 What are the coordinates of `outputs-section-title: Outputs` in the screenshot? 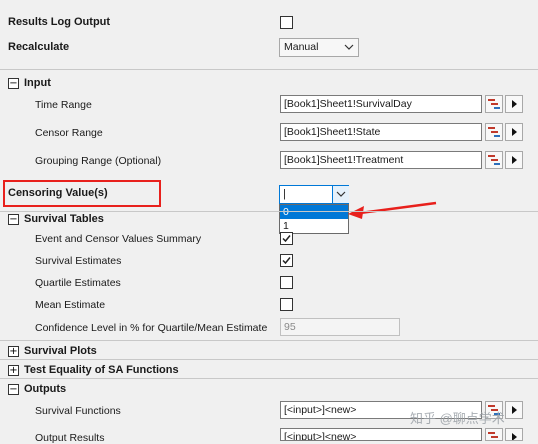 It's located at (45, 389).